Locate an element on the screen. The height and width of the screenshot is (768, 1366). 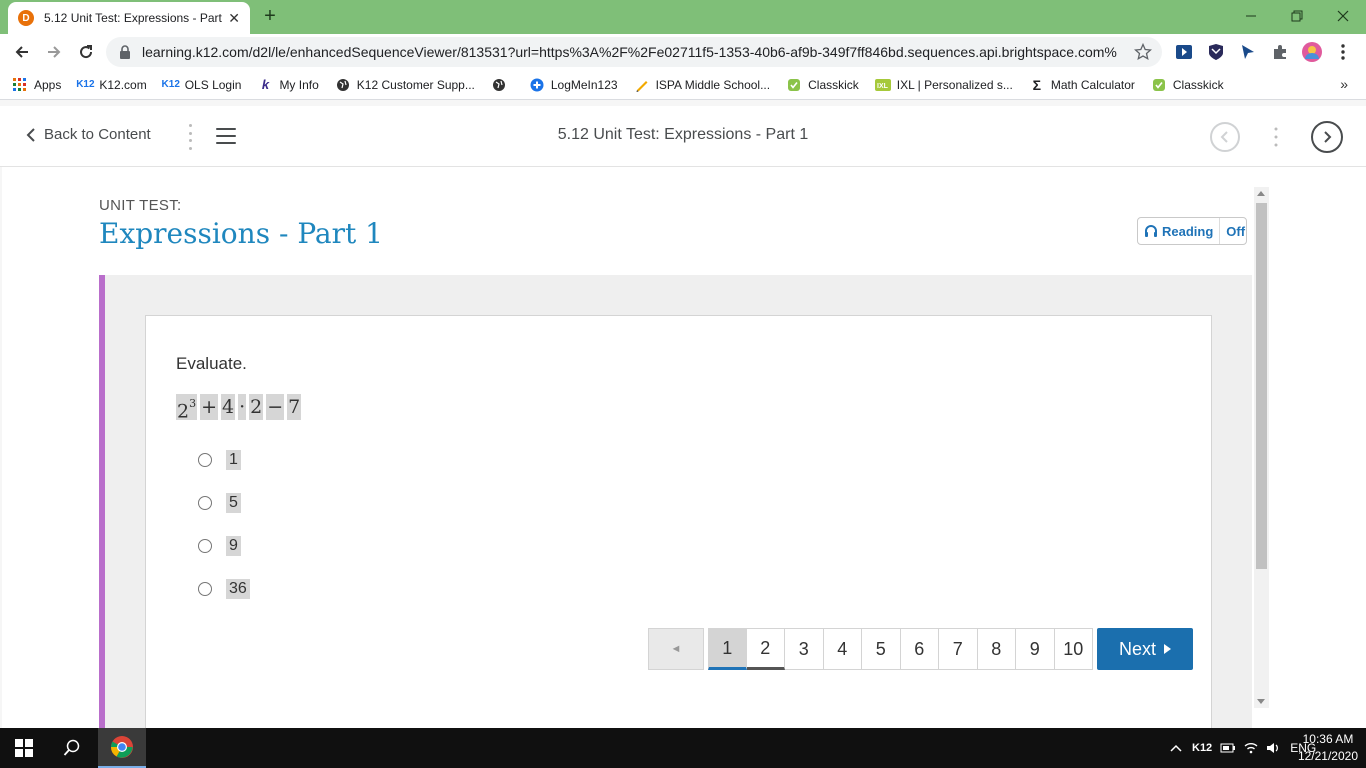
navbar-dots-icon is located at coordinates (1276, 139).